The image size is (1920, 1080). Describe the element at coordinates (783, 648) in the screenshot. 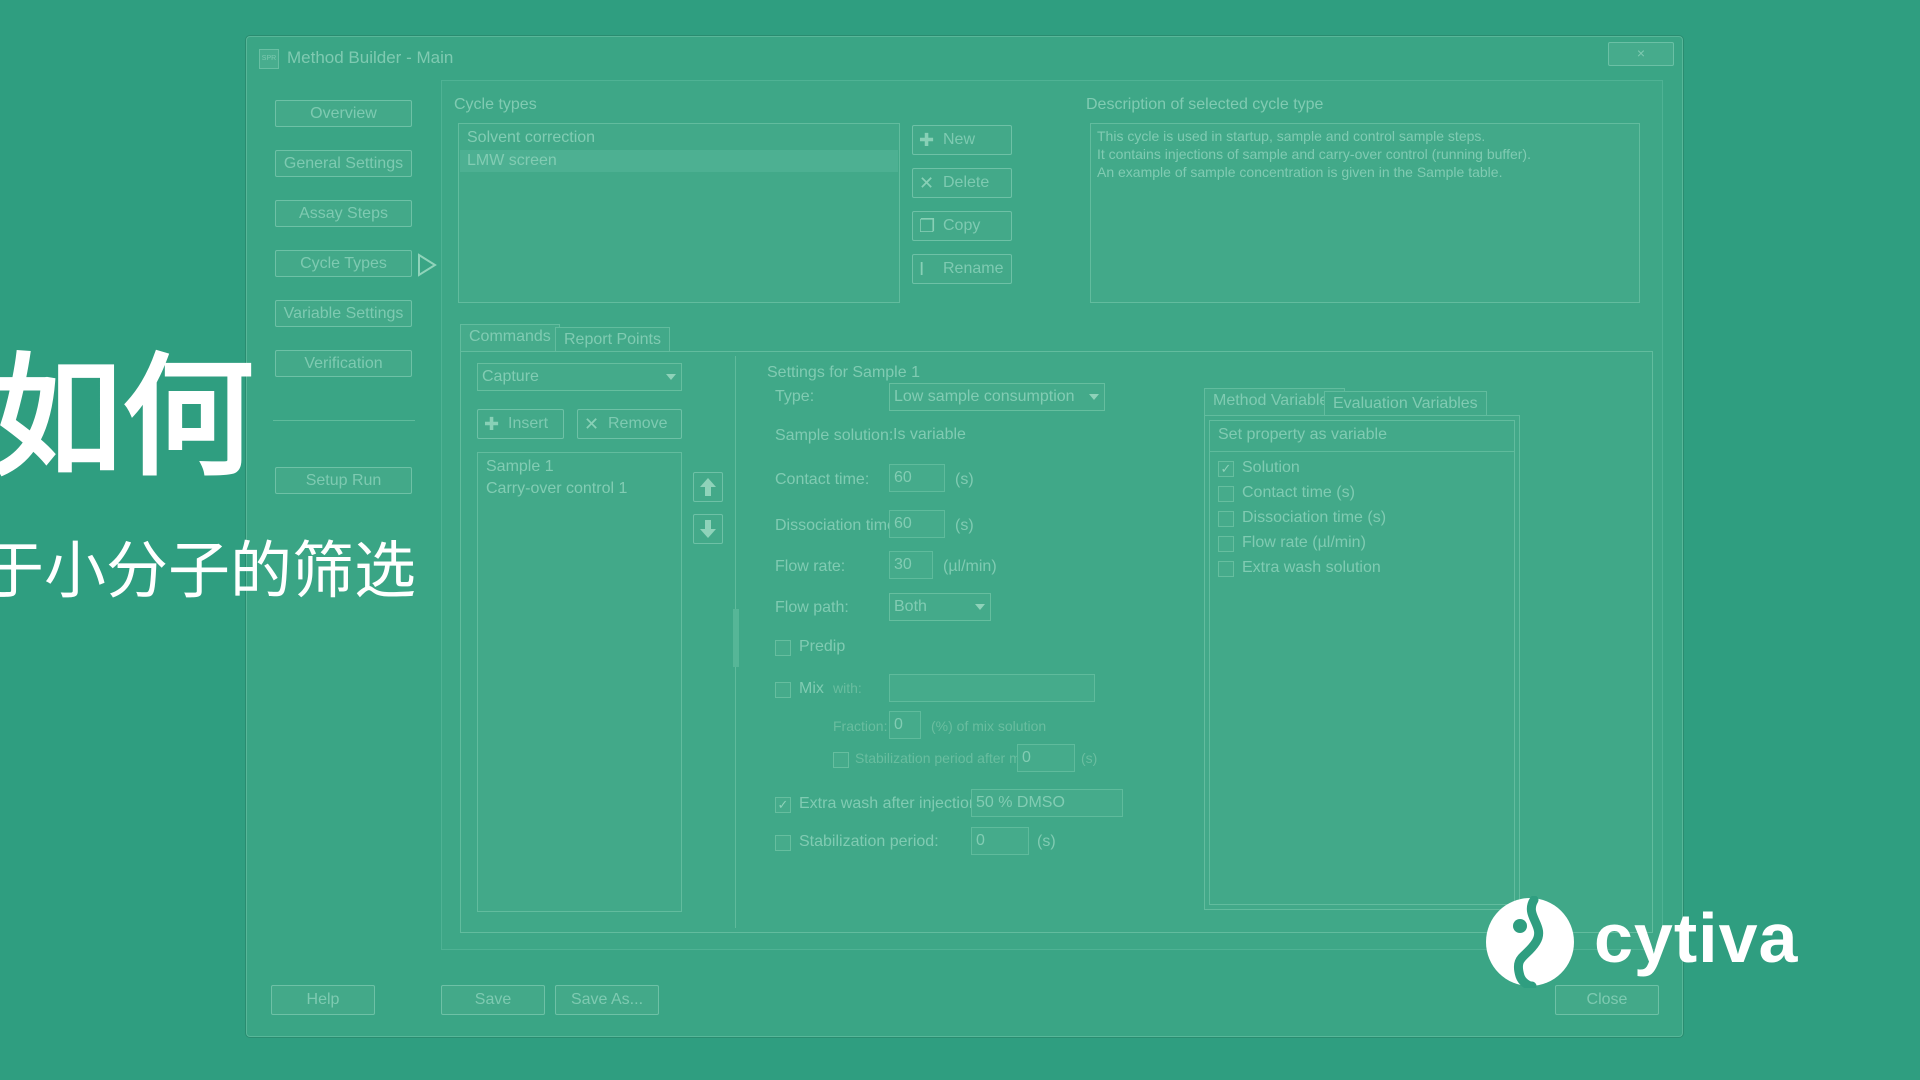

I see `predip-checkbox` at that location.